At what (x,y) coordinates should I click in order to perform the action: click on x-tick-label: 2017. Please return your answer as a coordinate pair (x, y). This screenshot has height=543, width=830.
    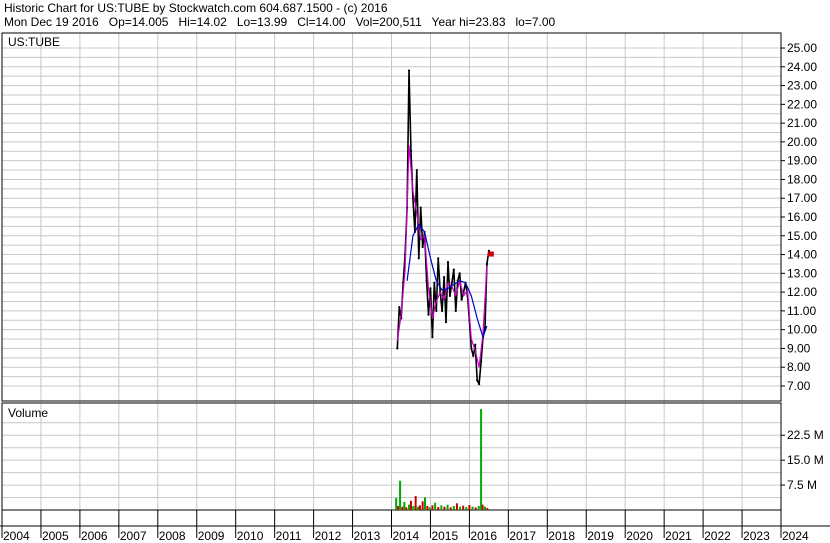
    Looking at the image, I should click on (522, 536).